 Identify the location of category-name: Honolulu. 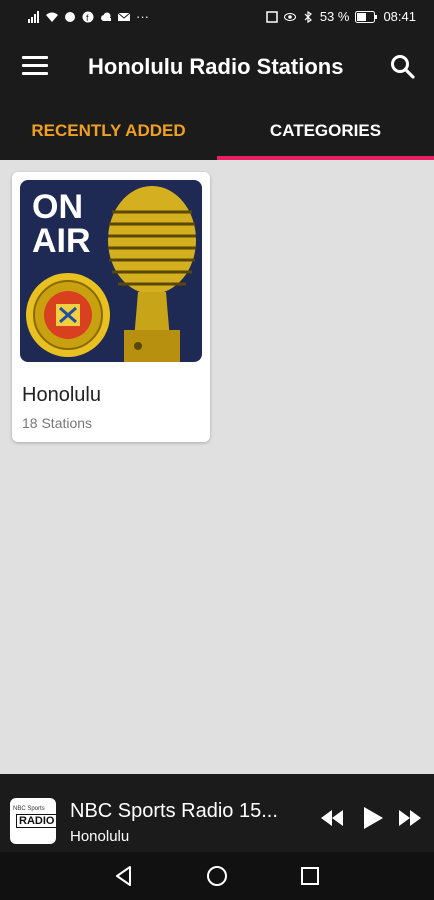
(61, 395).